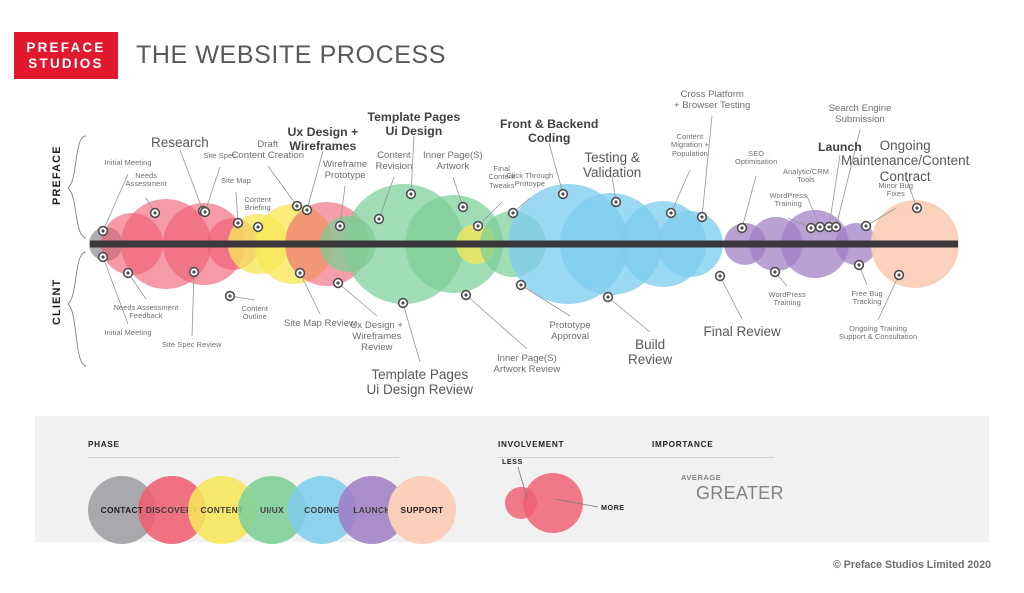 The width and height of the screenshot is (1024, 593). What do you see at coordinates (521, 285) in the screenshot?
I see `node-dot-prototype-approval` at bounding box center [521, 285].